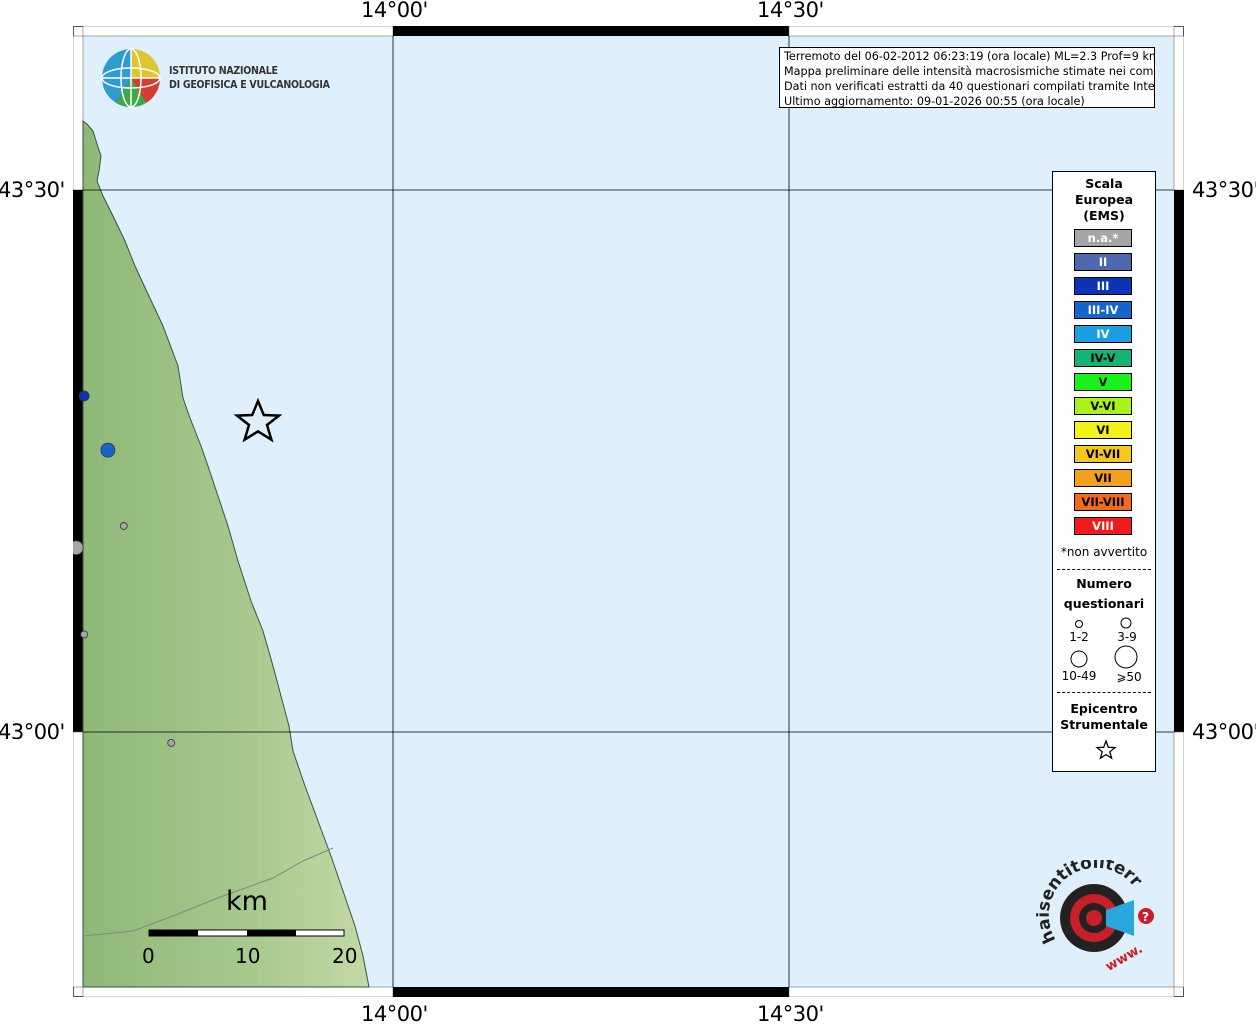 The height and width of the screenshot is (1026, 1256). What do you see at coordinates (1103, 478) in the screenshot?
I see `legend-swatch-vii: VII` at bounding box center [1103, 478].